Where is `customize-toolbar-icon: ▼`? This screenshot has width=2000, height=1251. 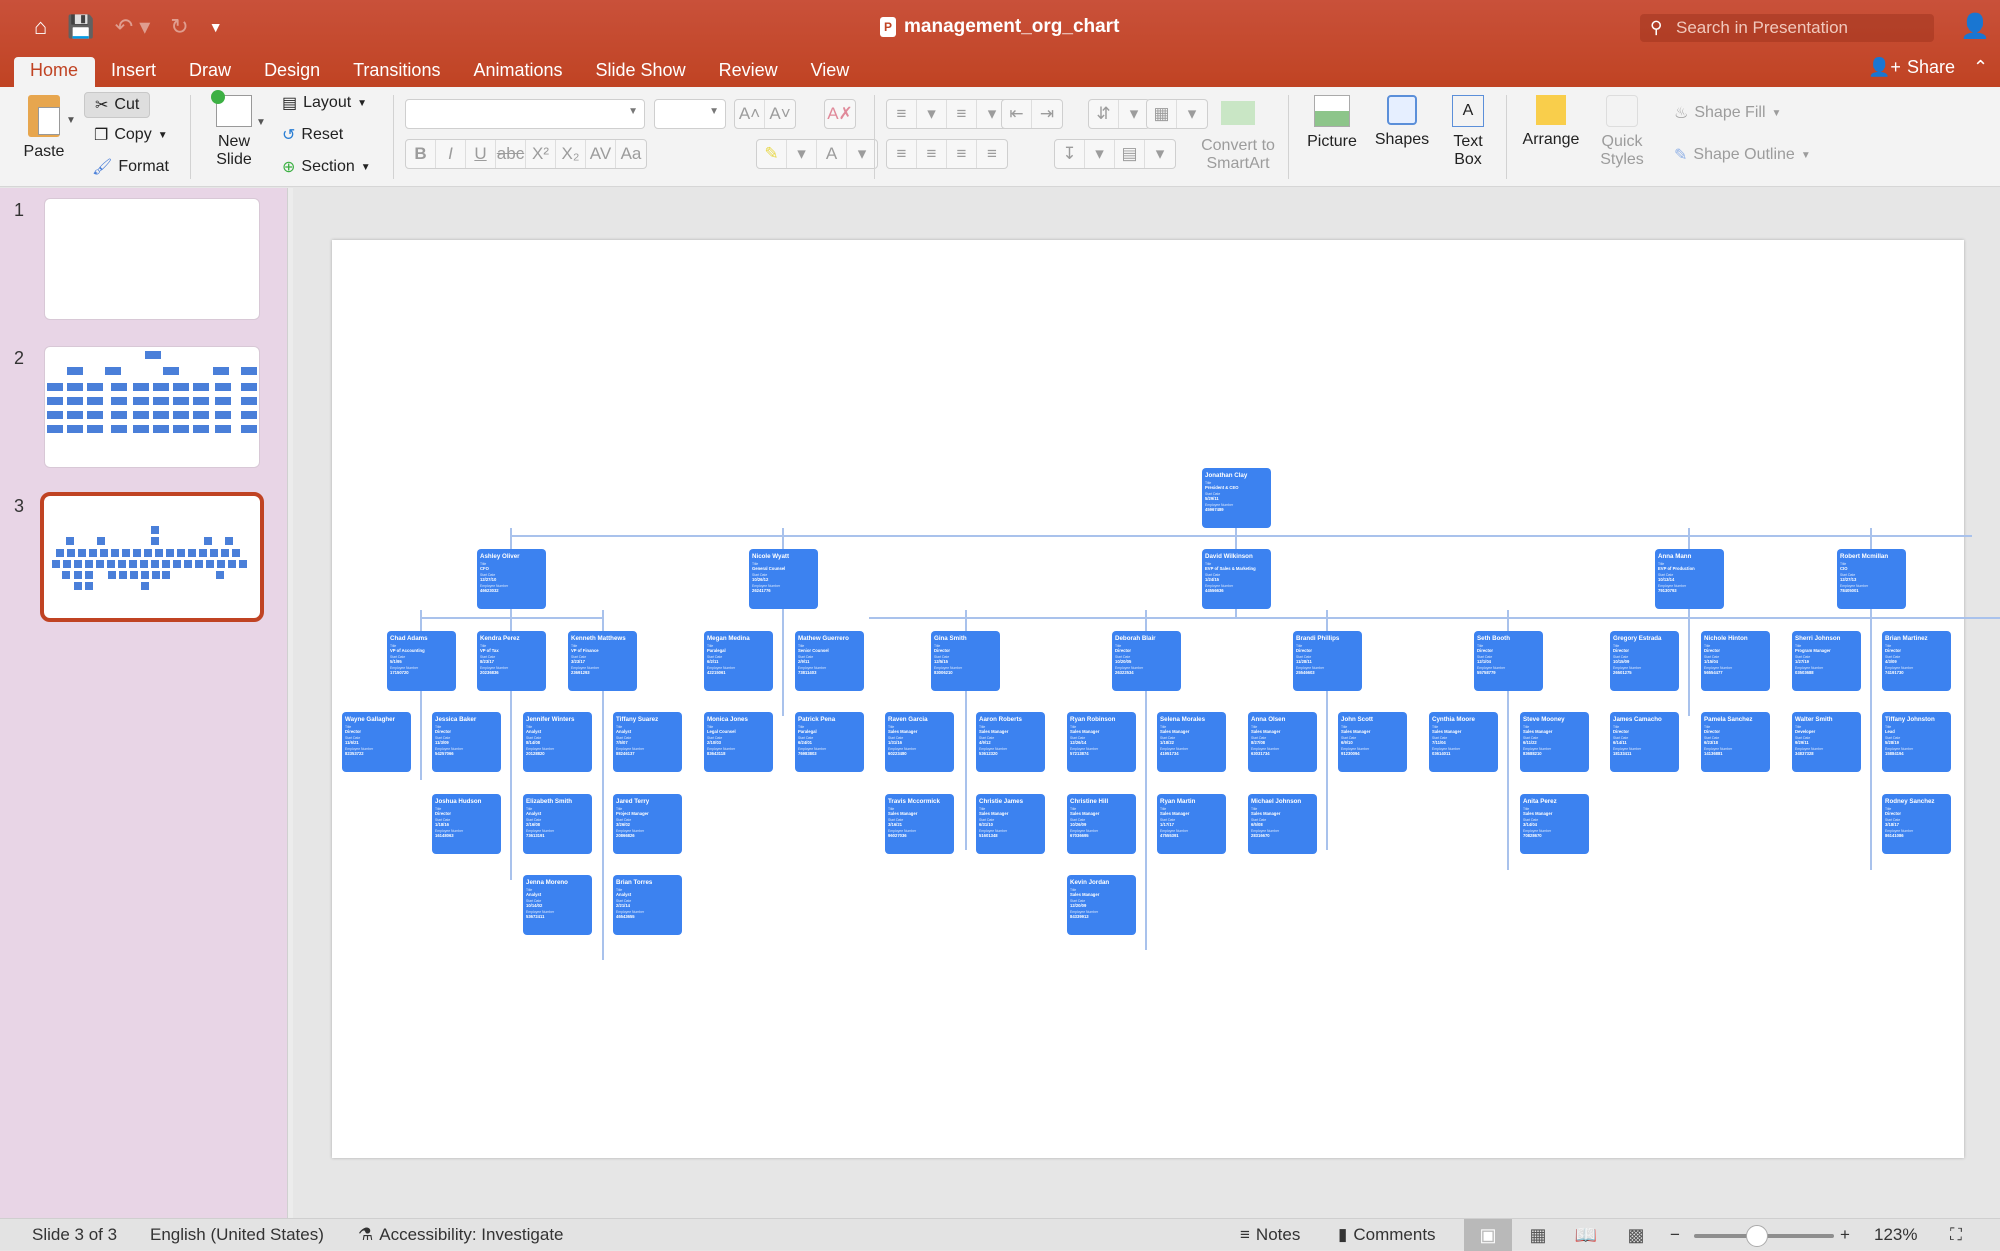
customize-toolbar-icon: ▼ is located at coordinates (216, 27).